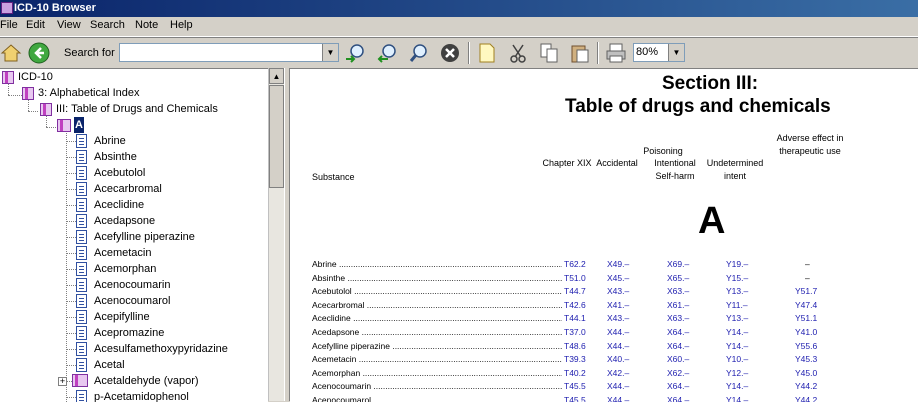 The image size is (918, 402). What do you see at coordinates (55, 8) in the screenshot?
I see `window-title: ICD-10 Browser` at bounding box center [55, 8].